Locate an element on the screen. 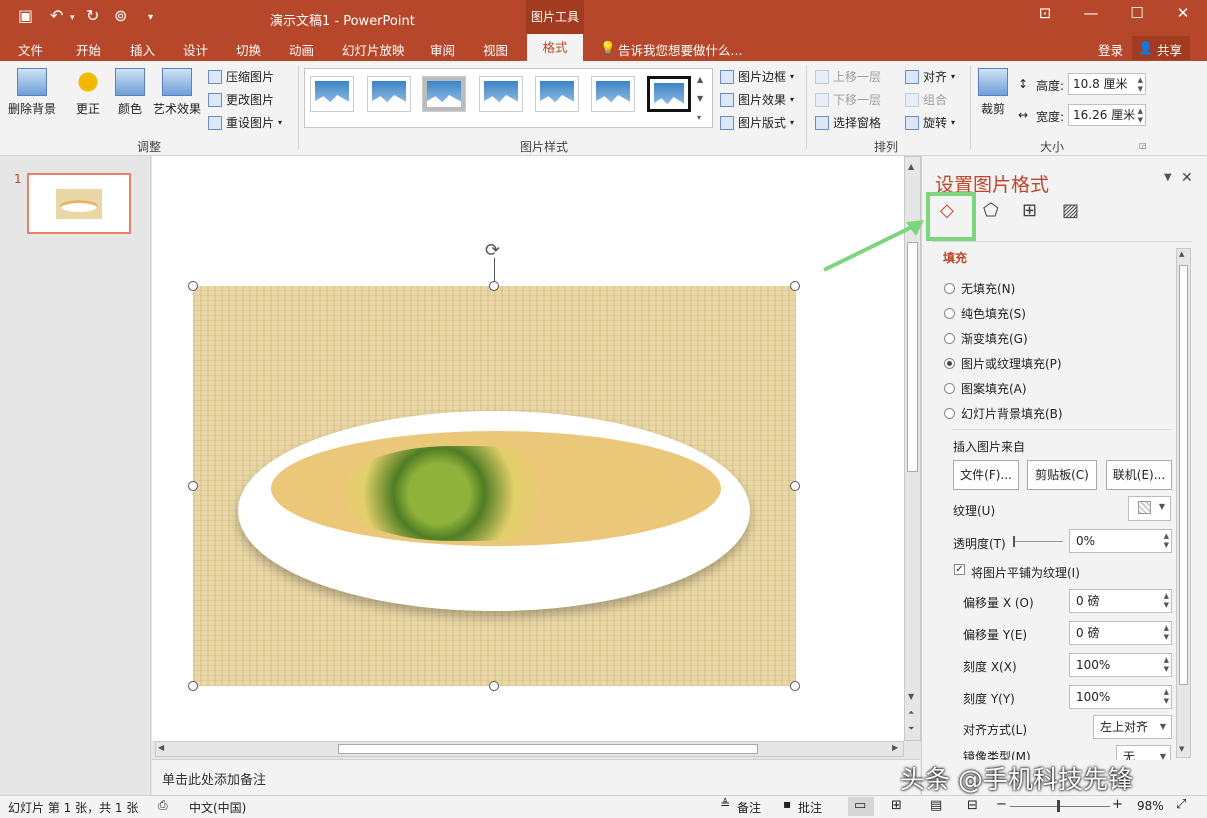 This screenshot has height=818, width=1207. bring-forward-button: 上移一层 is located at coordinates (848, 76).